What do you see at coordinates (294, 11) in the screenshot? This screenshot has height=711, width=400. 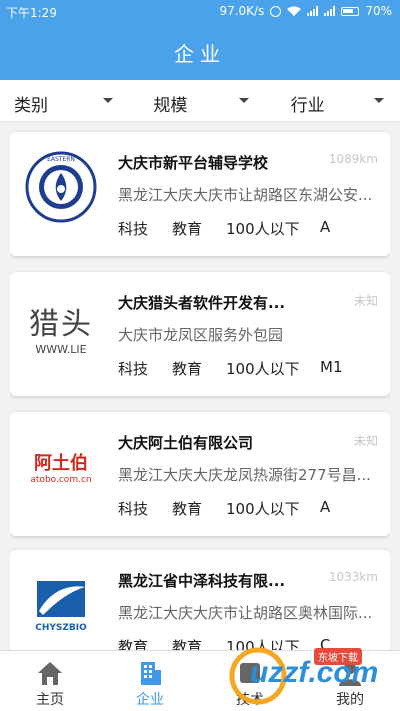 I see `wifi-icon` at bounding box center [294, 11].